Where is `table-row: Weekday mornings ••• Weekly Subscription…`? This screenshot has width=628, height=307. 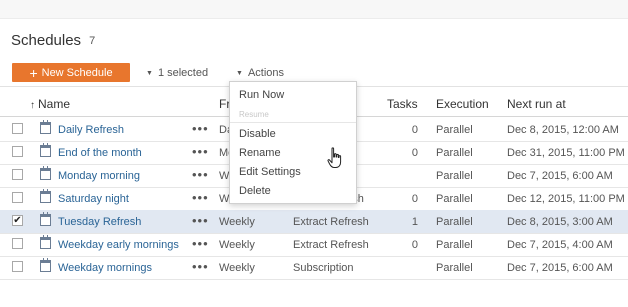 table-row: Weekday mornings ••• Weekly Subscription… is located at coordinates (314, 268).